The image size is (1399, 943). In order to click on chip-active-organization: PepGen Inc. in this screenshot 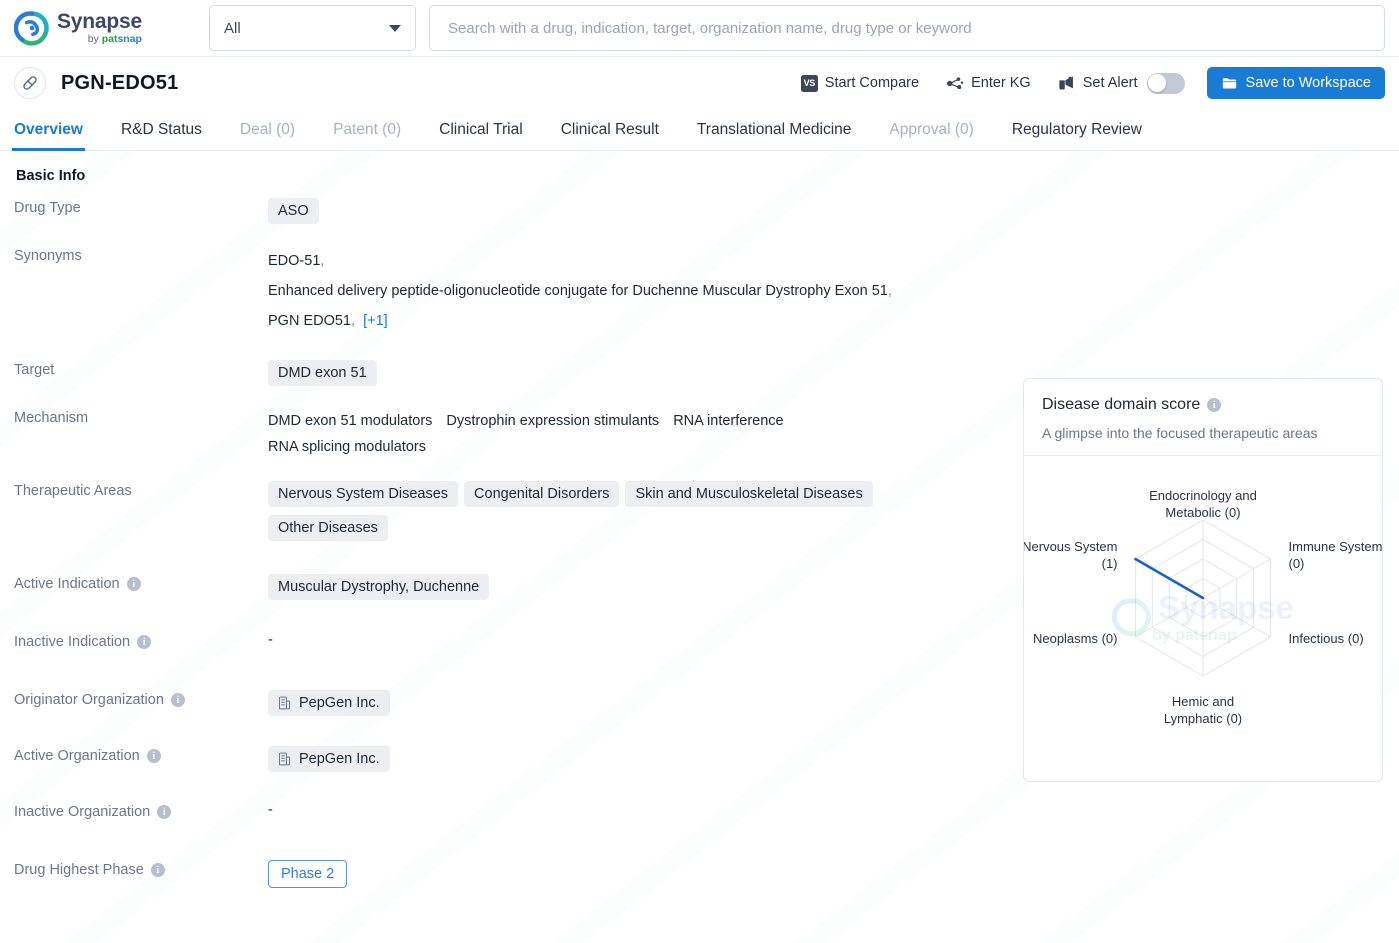, I will do `click(329, 759)`.